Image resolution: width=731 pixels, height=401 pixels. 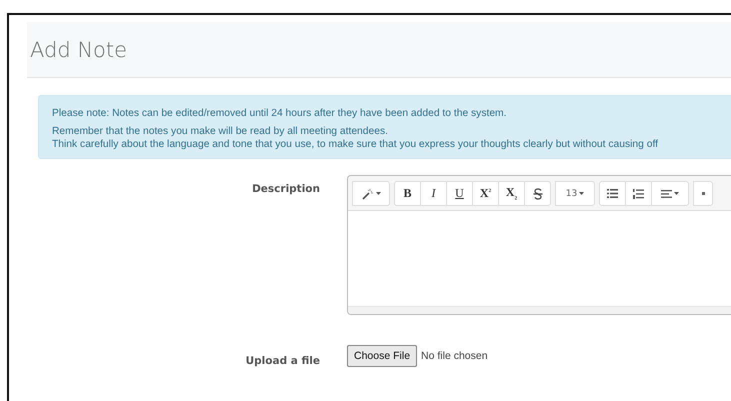 I want to click on choose-file-button: Choose File, so click(x=382, y=356).